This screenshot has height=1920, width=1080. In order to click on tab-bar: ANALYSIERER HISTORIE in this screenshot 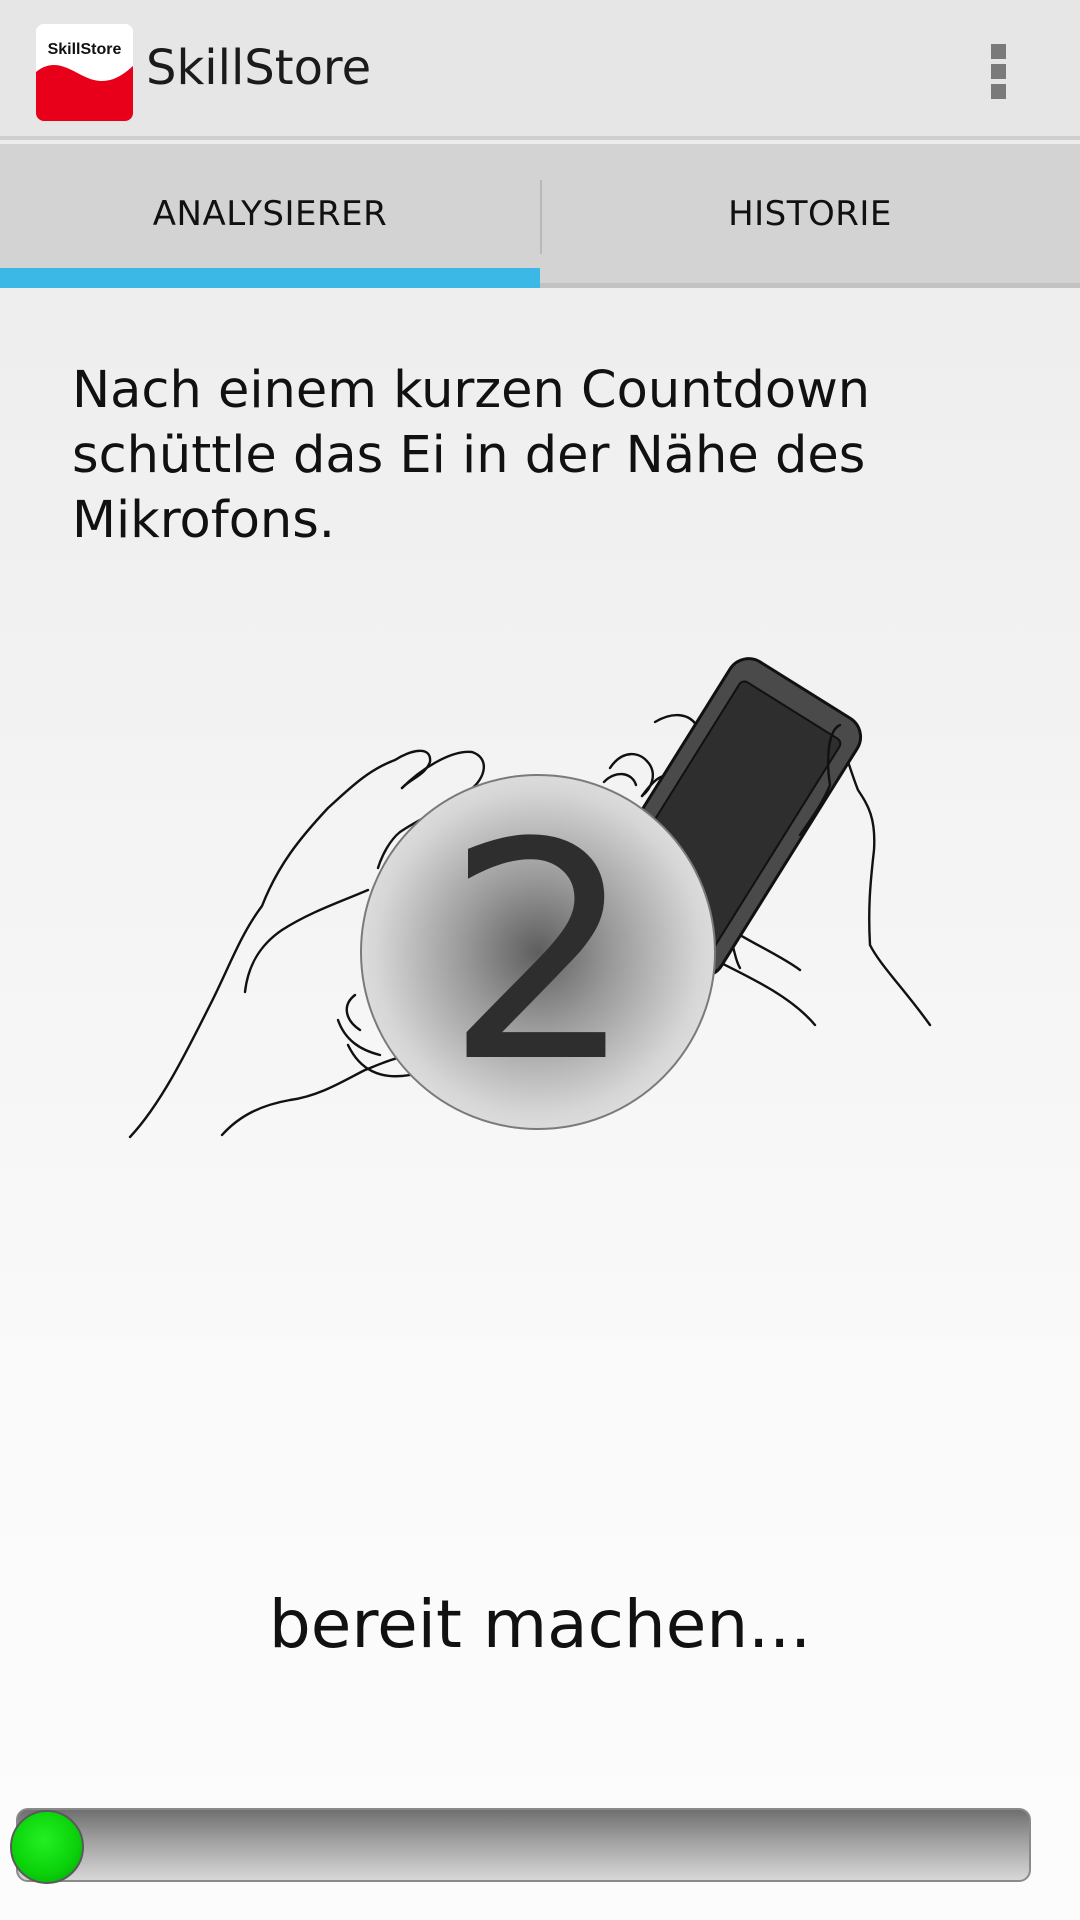, I will do `click(540, 216)`.